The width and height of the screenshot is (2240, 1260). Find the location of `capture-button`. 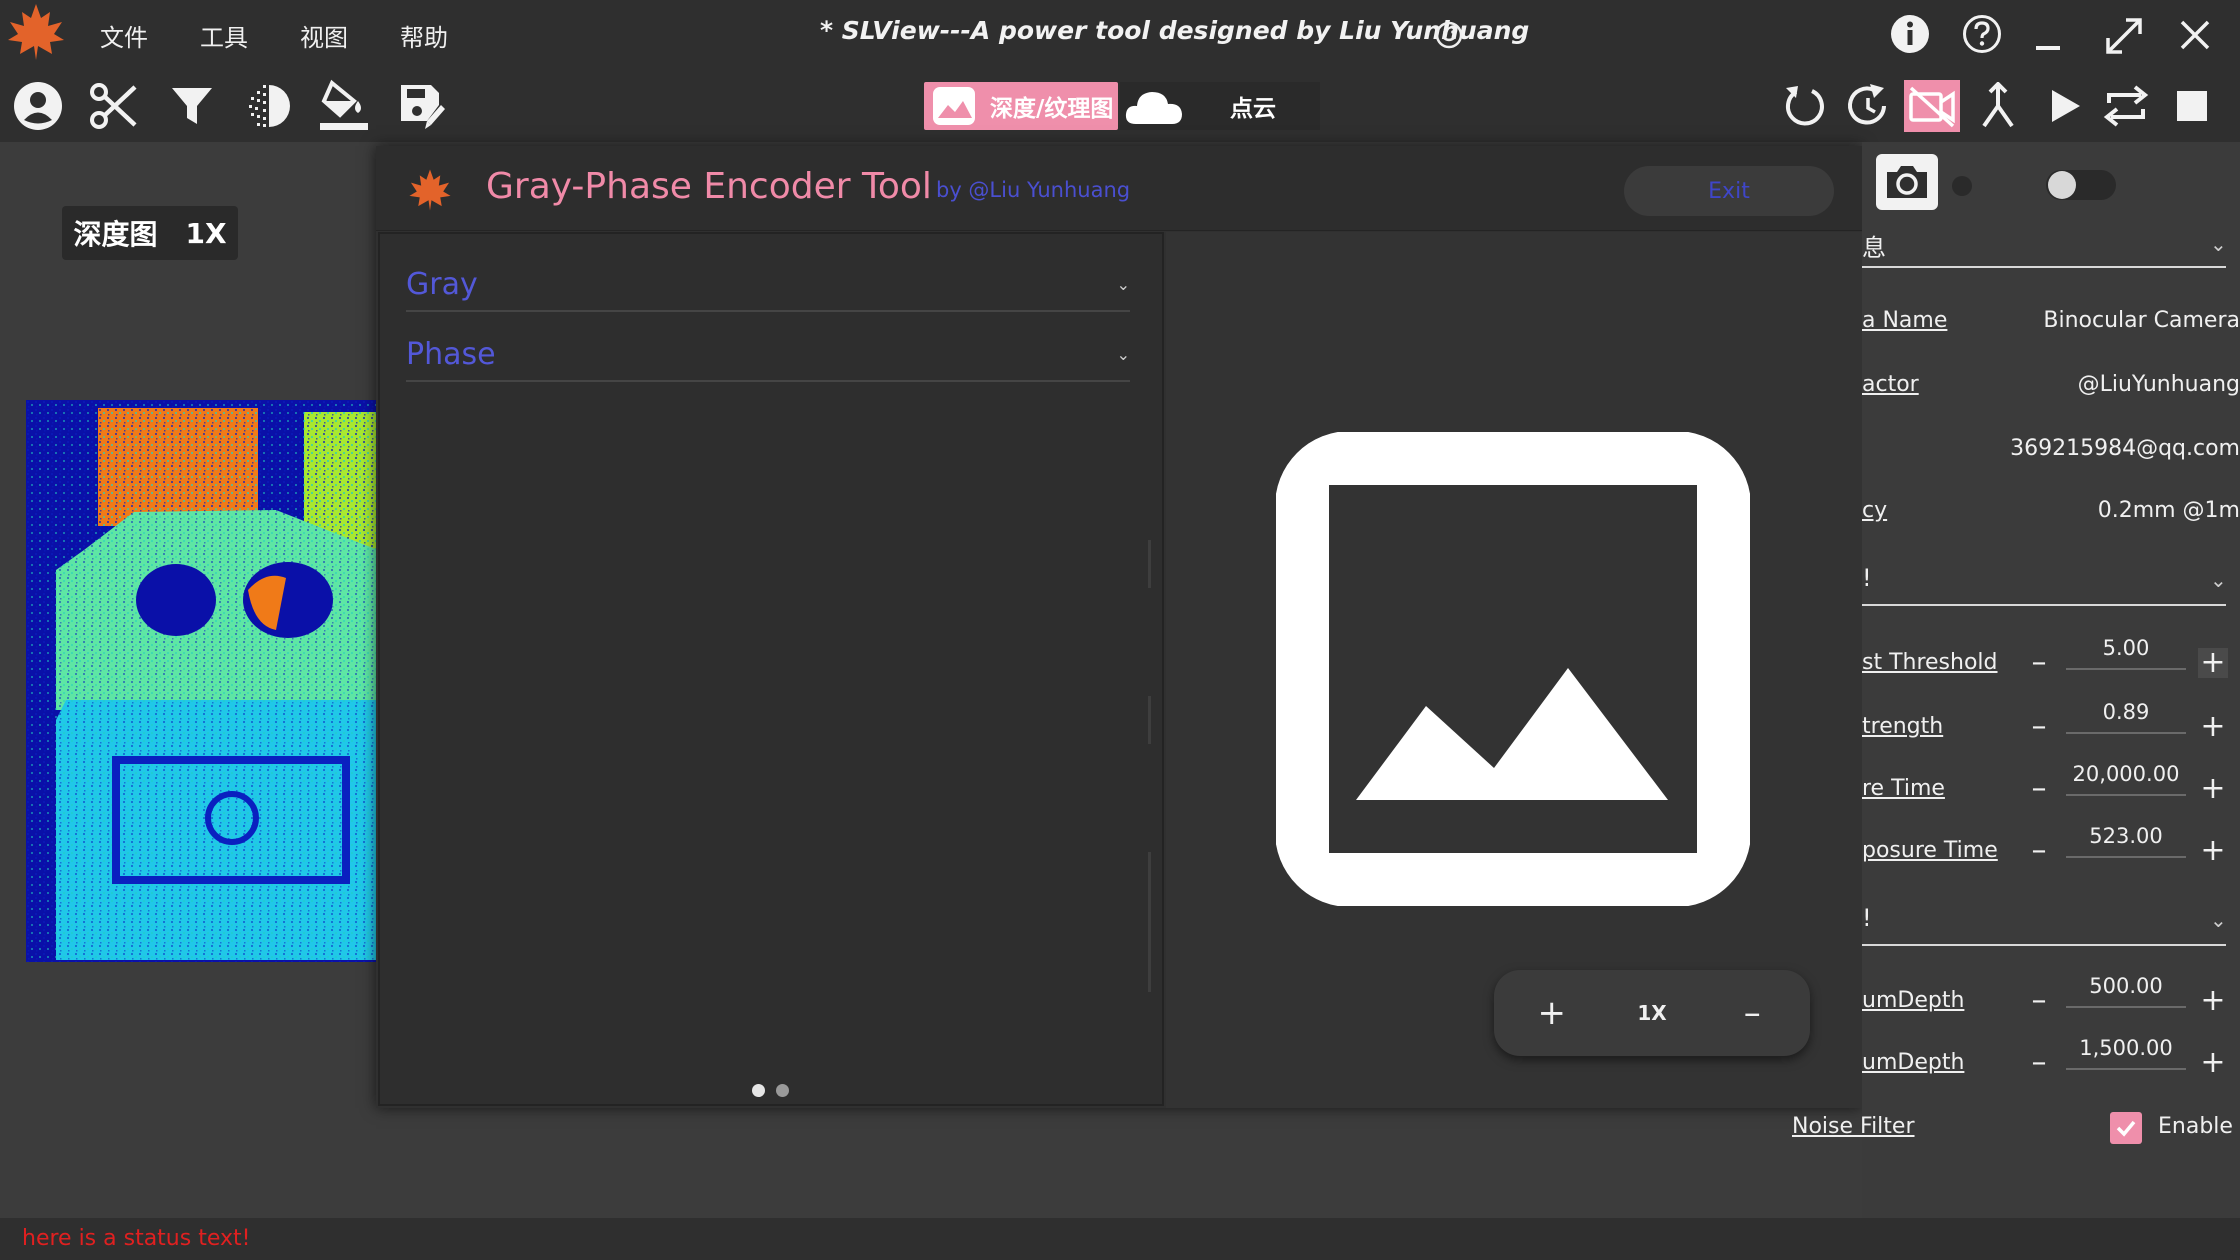

capture-button is located at coordinates (1907, 182).